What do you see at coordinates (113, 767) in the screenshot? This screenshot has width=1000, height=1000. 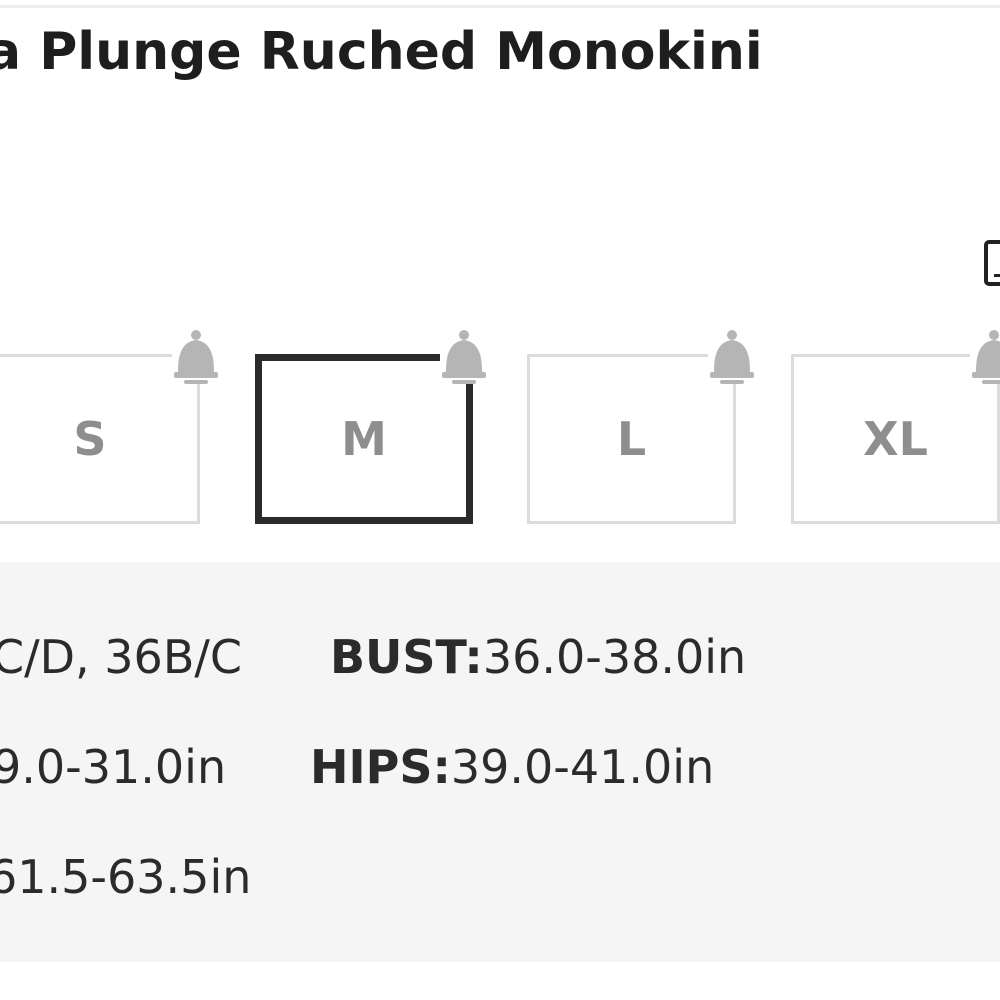 I see `waist-value: 9.0-31.0in` at bounding box center [113, 767].